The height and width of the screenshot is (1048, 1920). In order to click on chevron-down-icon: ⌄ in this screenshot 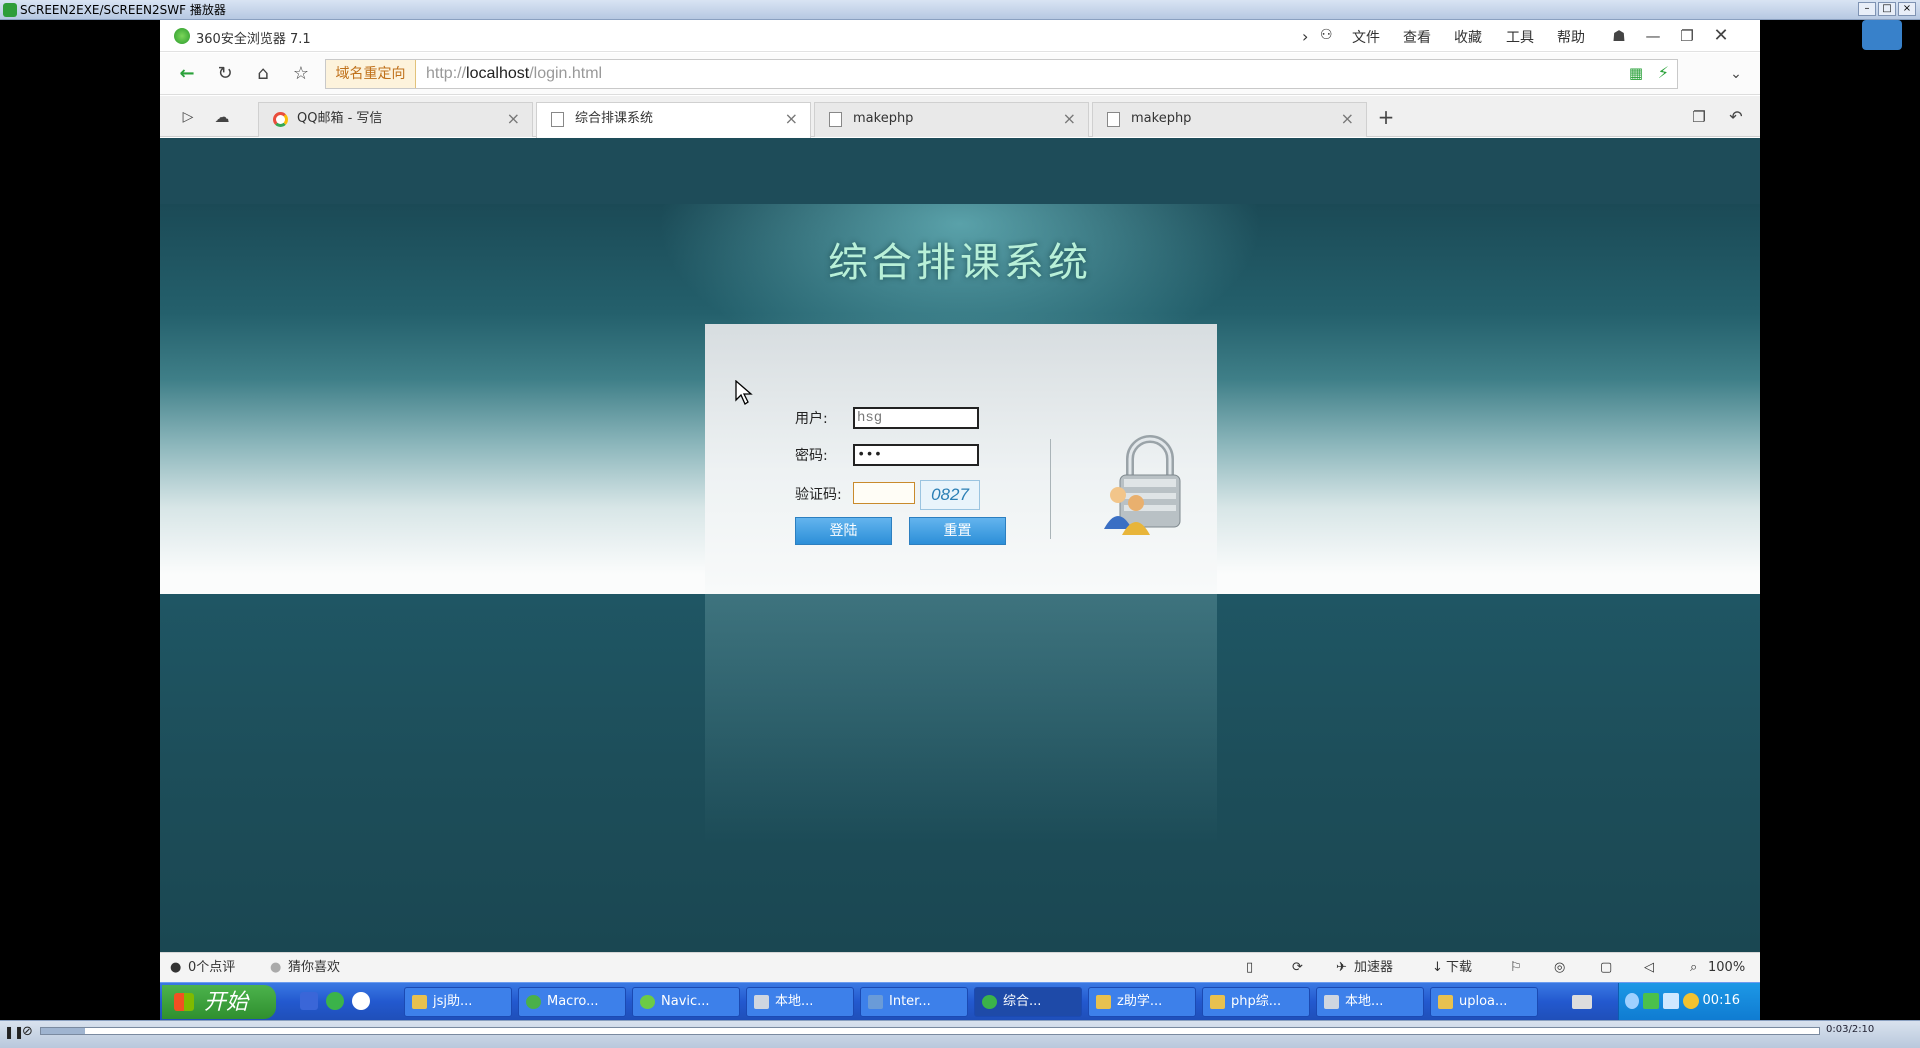, I will do `click(1736, 74)`.